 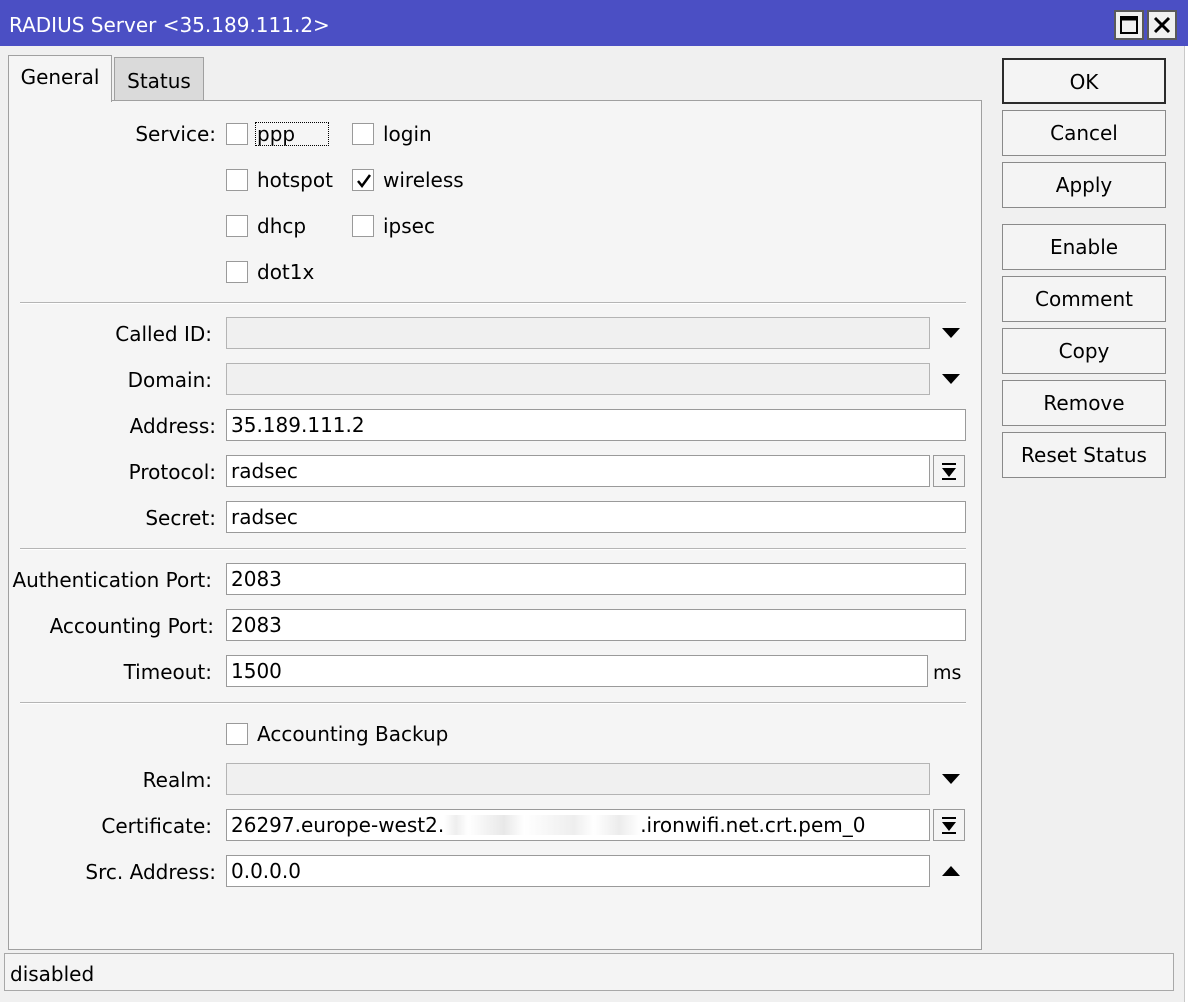 What do you see at coordinates (237, 734) in the screenshot?
I see `accounting-backup-checkbox` at bounding box center [237, 734].